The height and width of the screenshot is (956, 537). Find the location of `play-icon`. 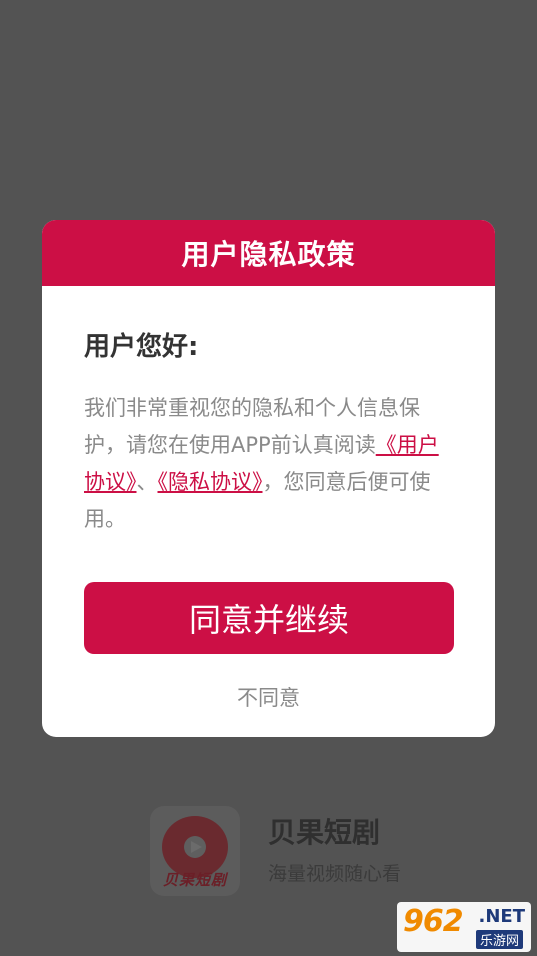

play-icon is located at coordinates (196, 847).